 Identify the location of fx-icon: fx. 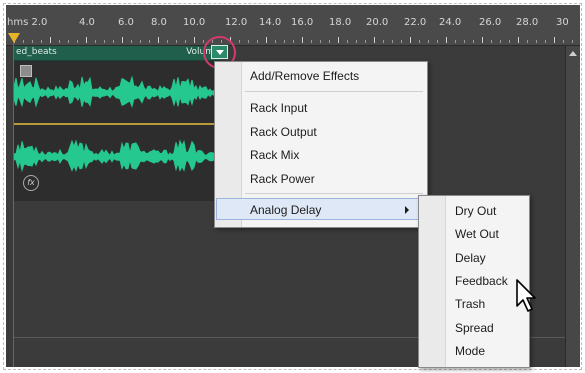
(31, 183).